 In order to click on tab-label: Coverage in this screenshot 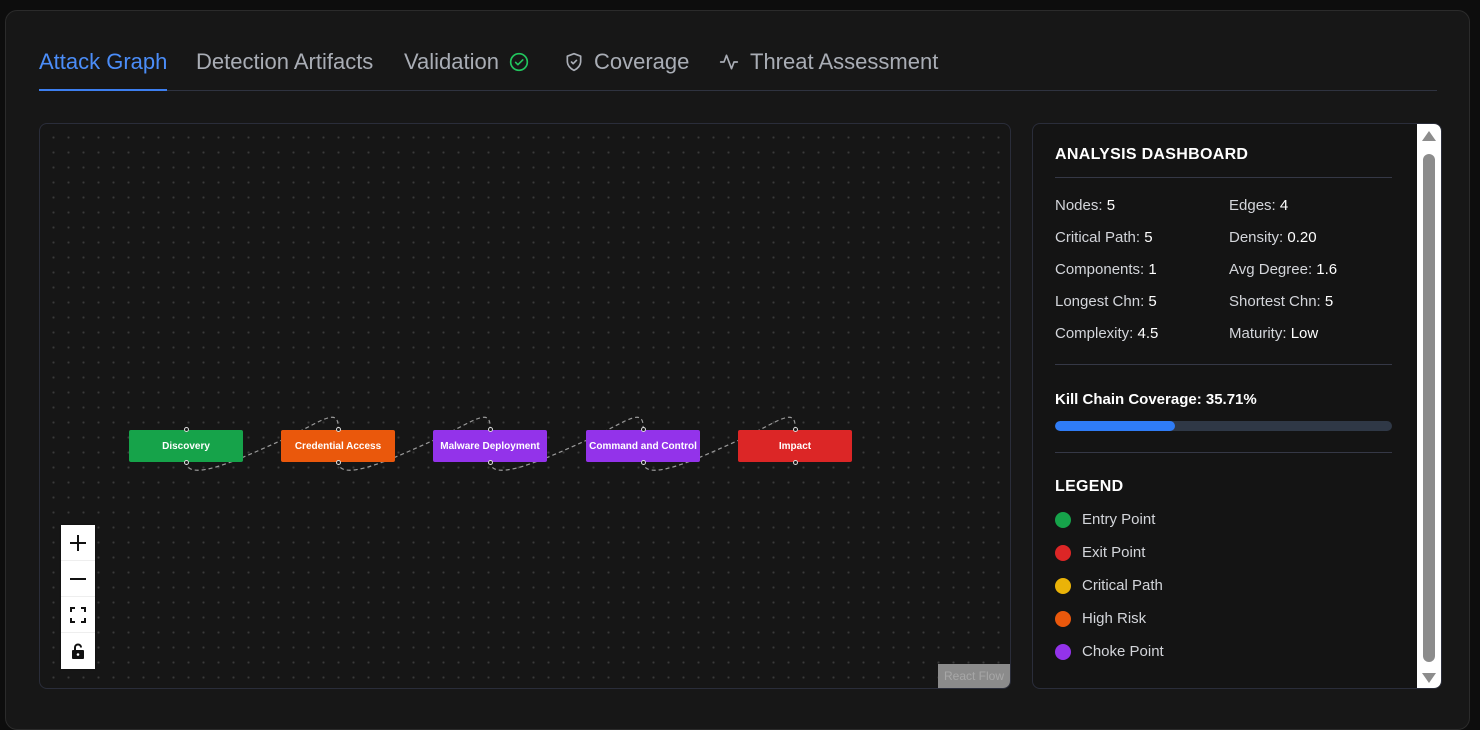, I will do `click(642, 61)`.